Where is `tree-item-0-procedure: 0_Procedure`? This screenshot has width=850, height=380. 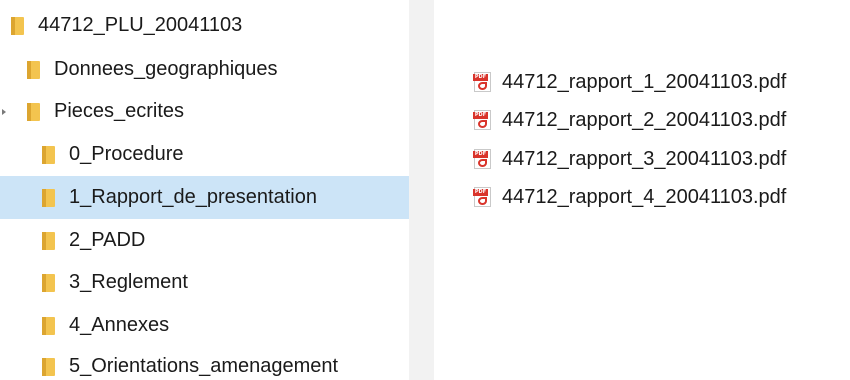
tree-item-0-procedure: 0_Procedure is located at coordinates (204, 154).